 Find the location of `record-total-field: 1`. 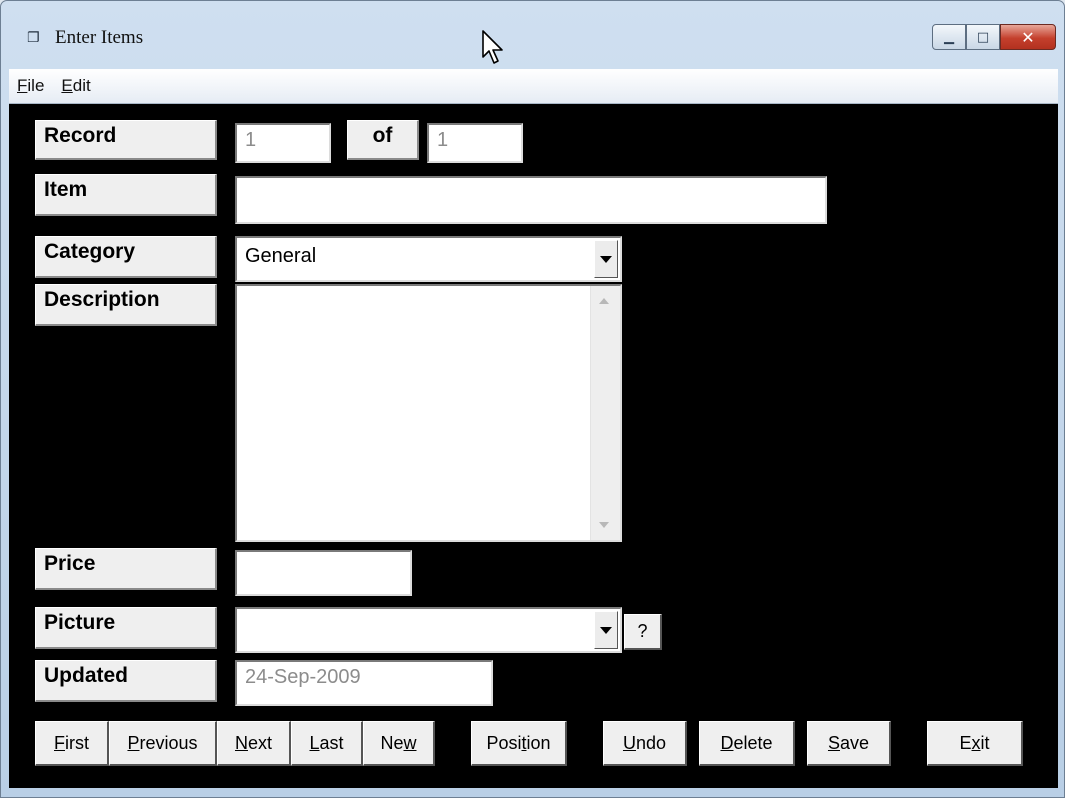

record-total-field: 1 is located at coordinates (475, 143).